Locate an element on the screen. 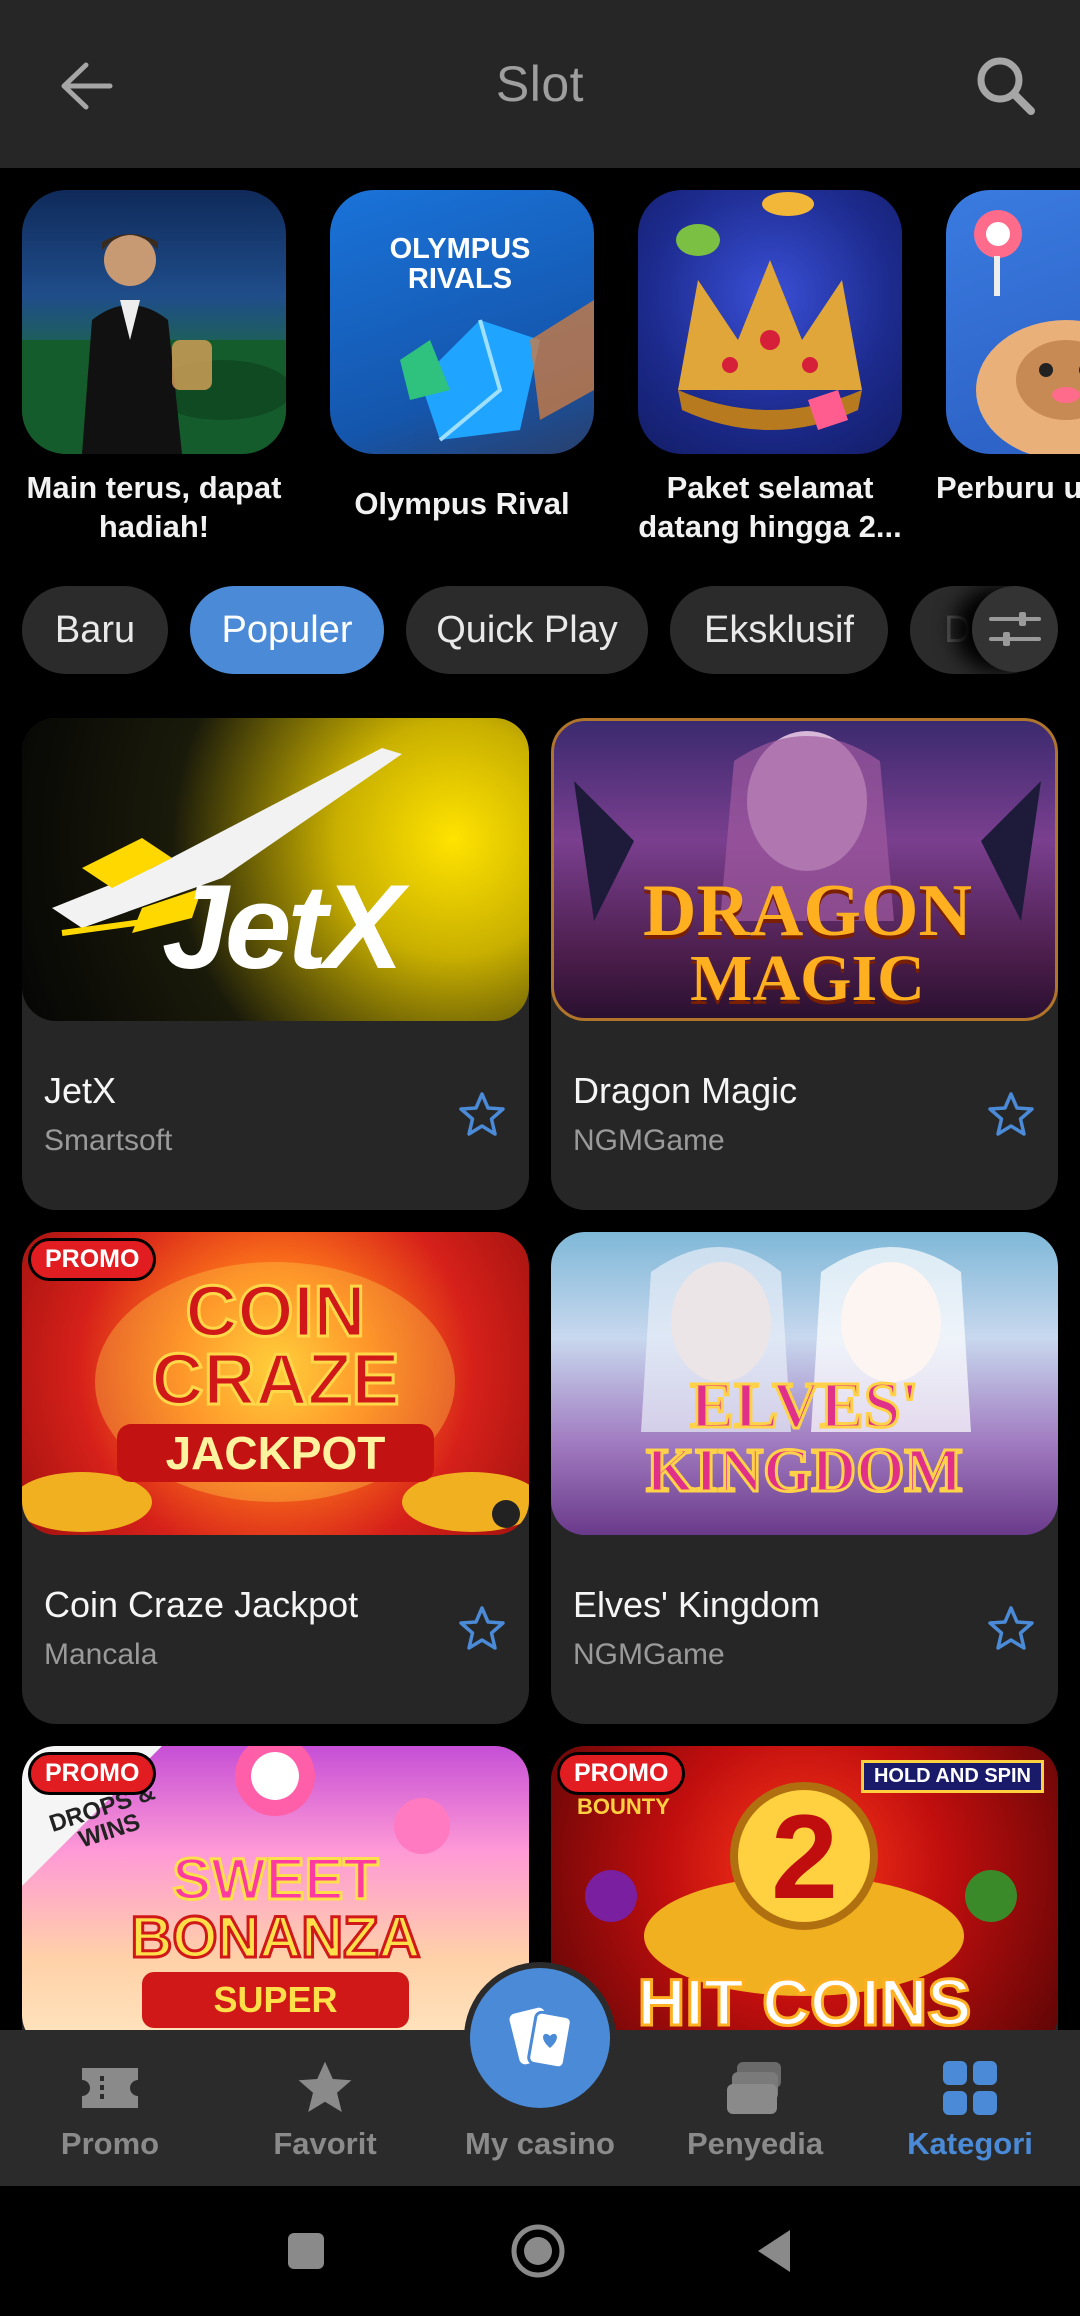  gem-icon is located at coordinates (497, 371).